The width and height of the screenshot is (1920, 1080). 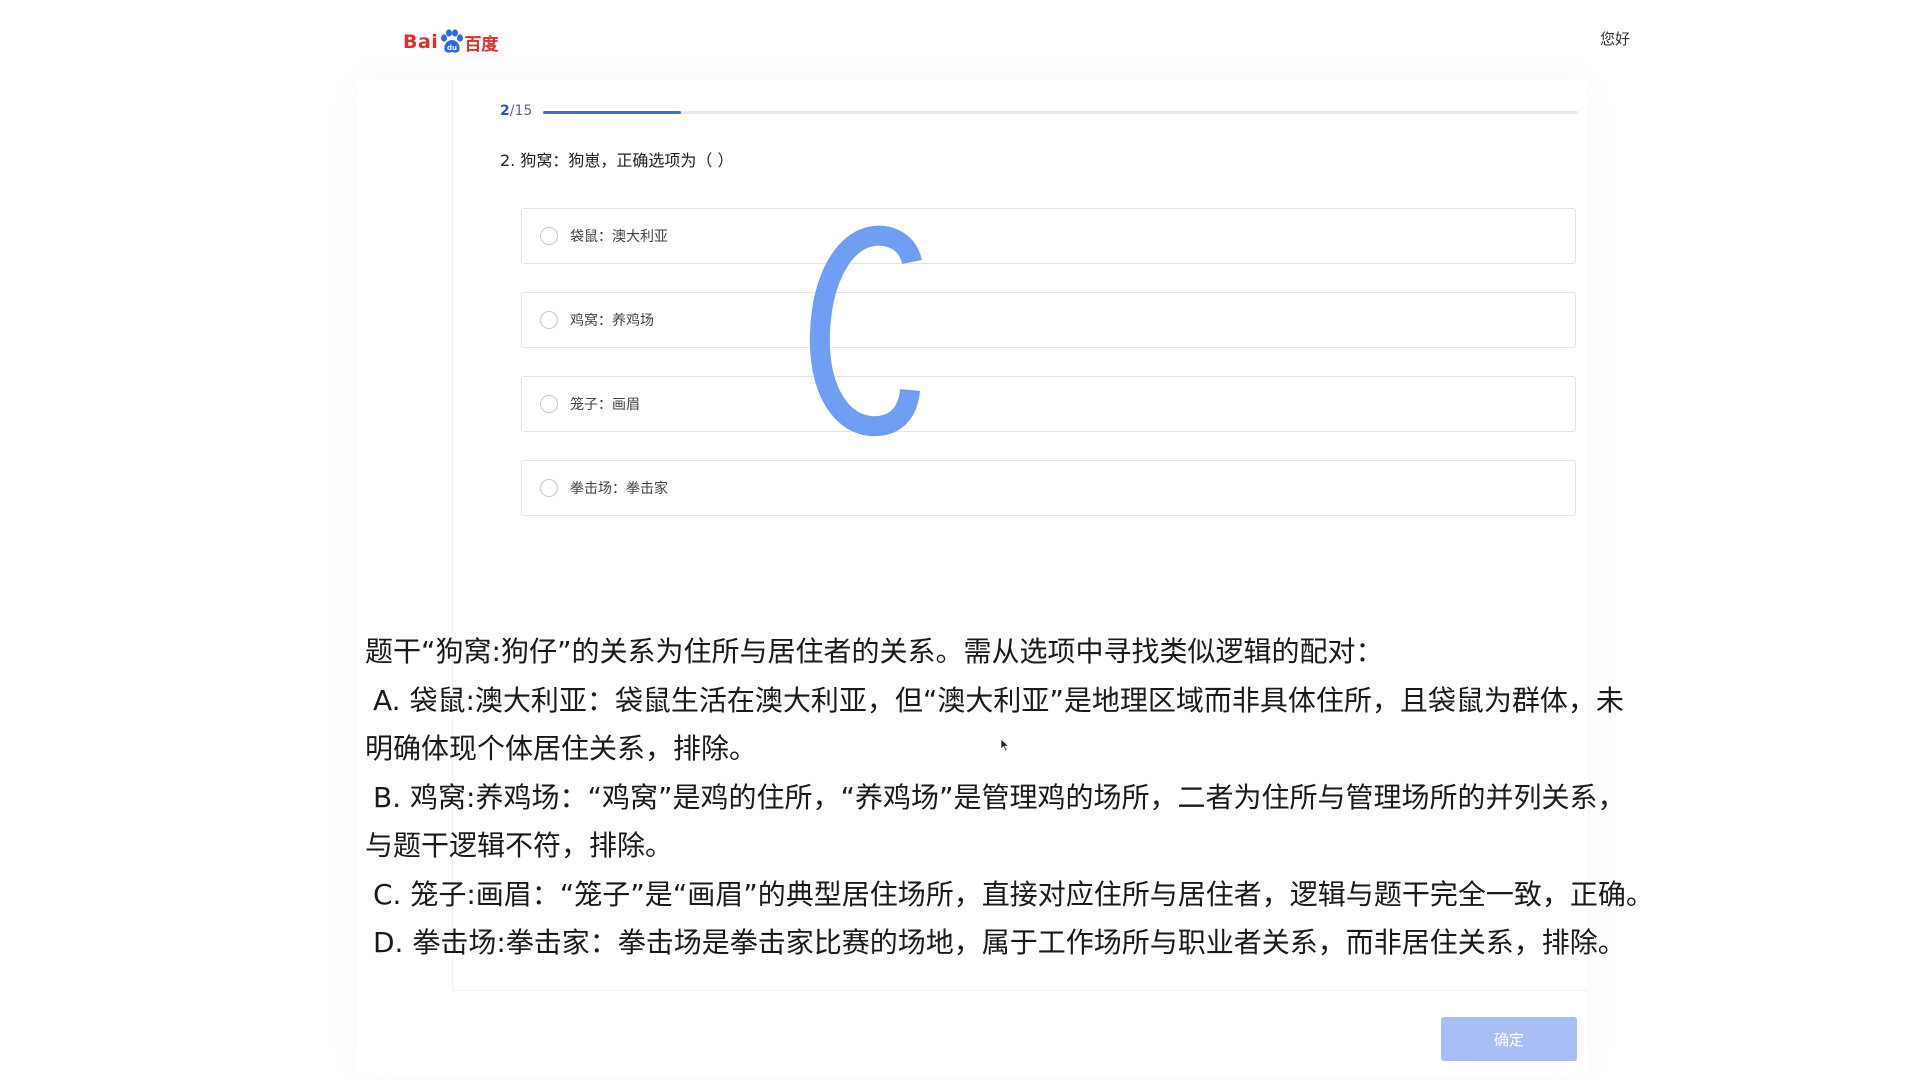 I want to click on panel-divider-bottom, so click(x=1019, y=990).